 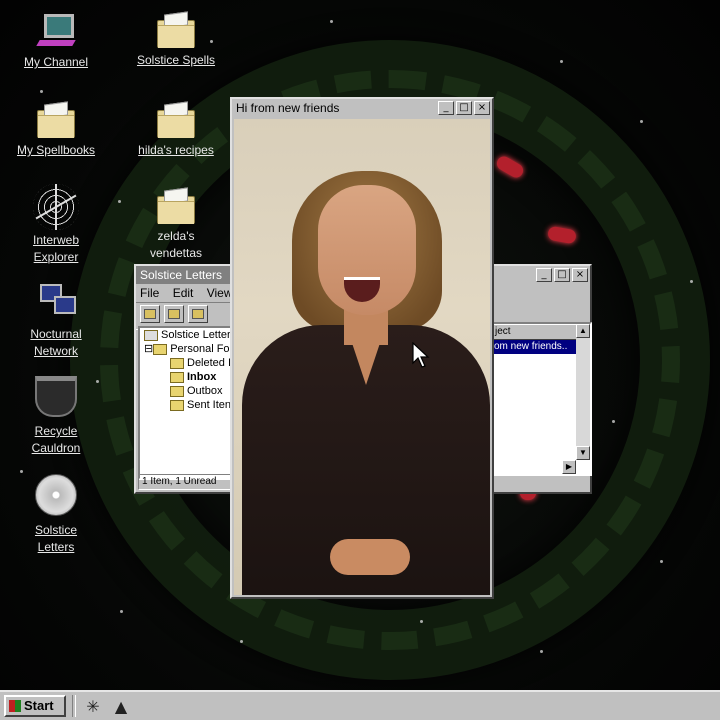 I want to click on desktop-icon-label-line2: Letters, so click(x=56, y=547).